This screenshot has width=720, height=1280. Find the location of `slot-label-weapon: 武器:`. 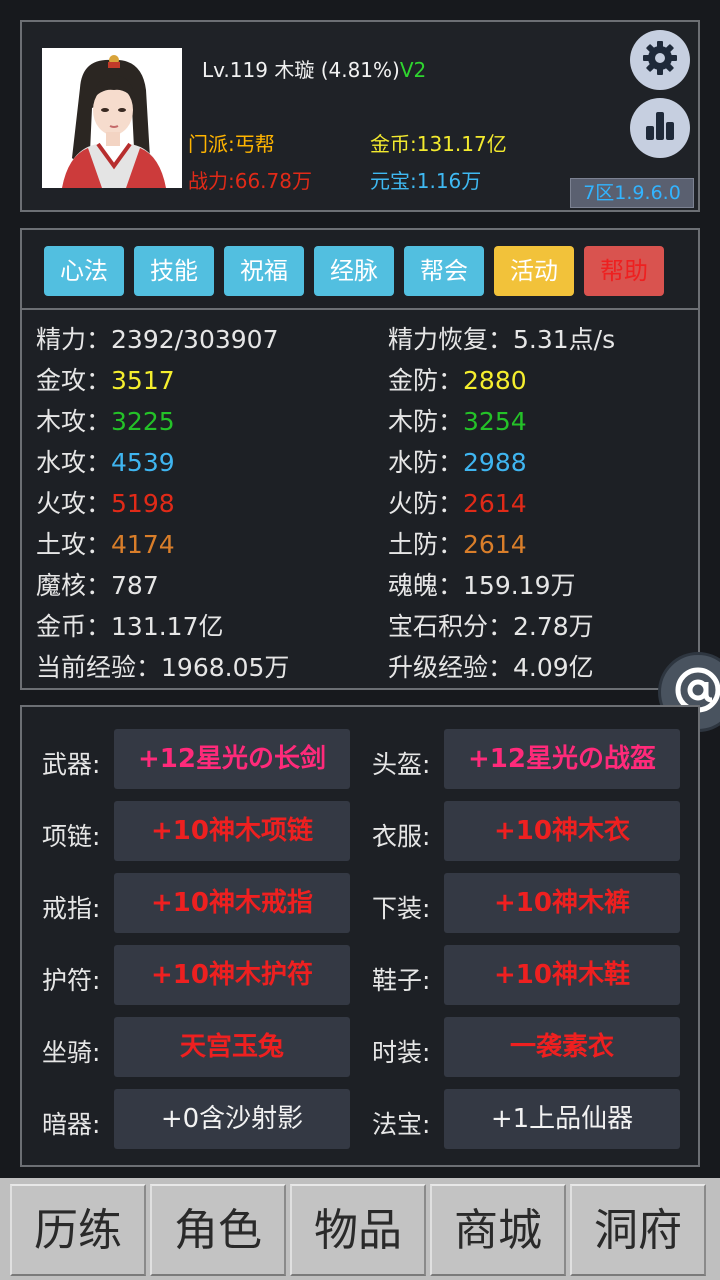

slot-label-weapon: 武器: is located at coordinates (71, 764).